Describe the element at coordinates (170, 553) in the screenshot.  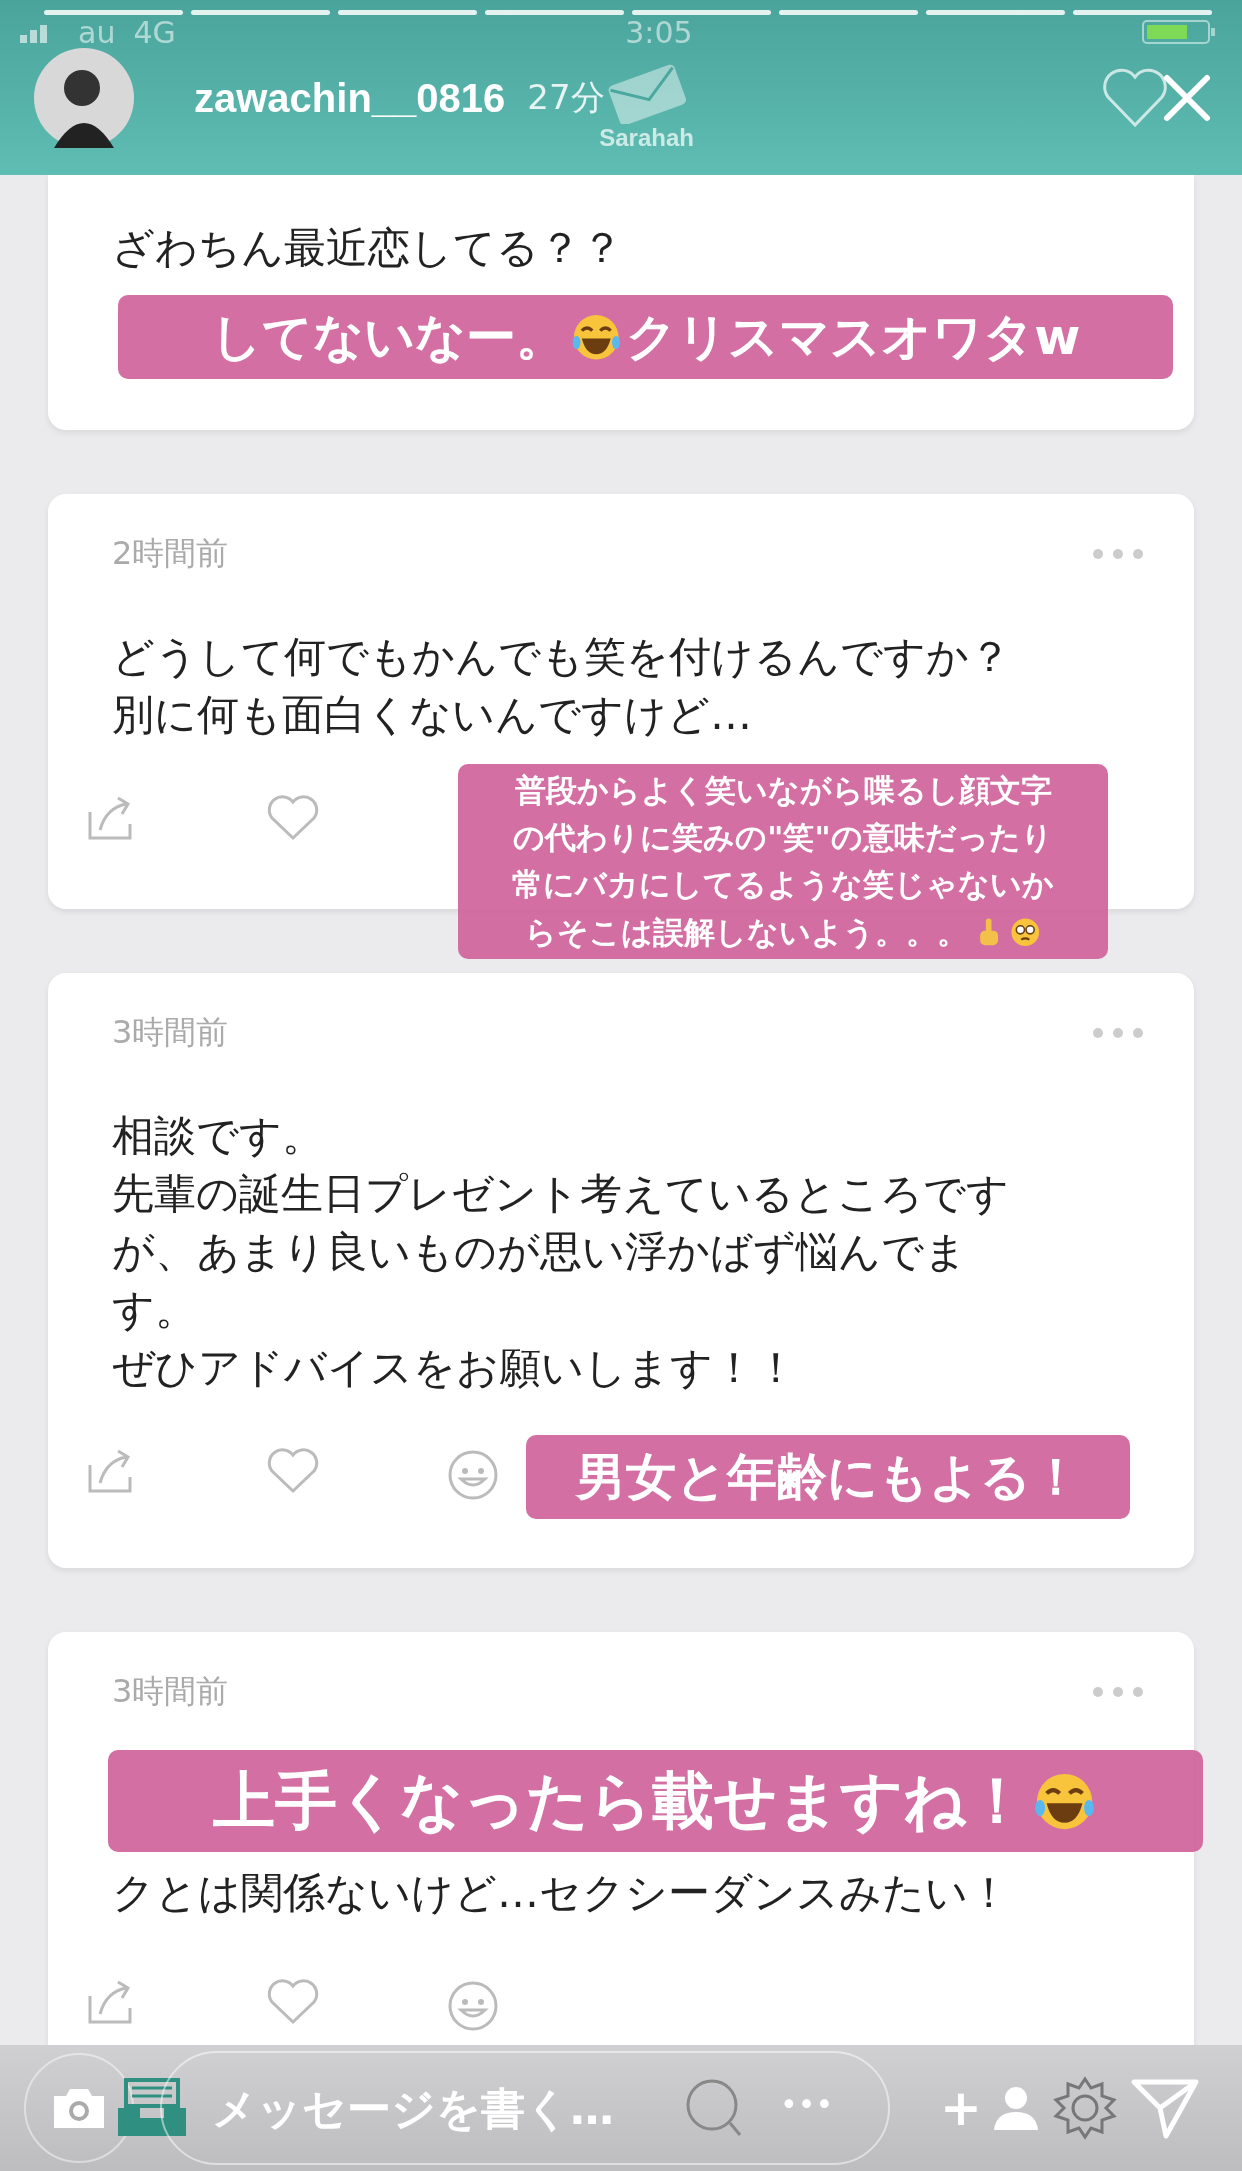
I see `message-time: 2時間前` at that location.